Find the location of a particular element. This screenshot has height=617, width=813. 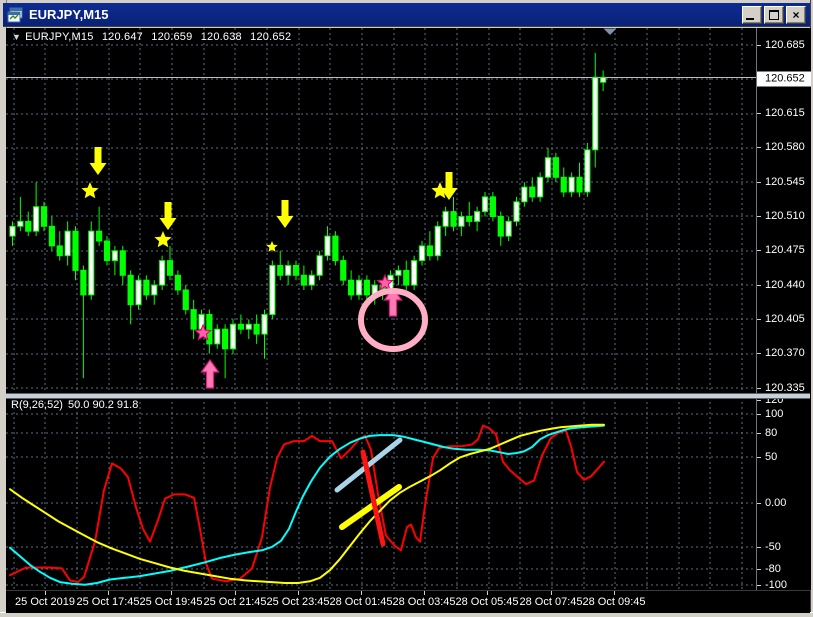

close-value: 120.652 is located at coordinates (271, 37).